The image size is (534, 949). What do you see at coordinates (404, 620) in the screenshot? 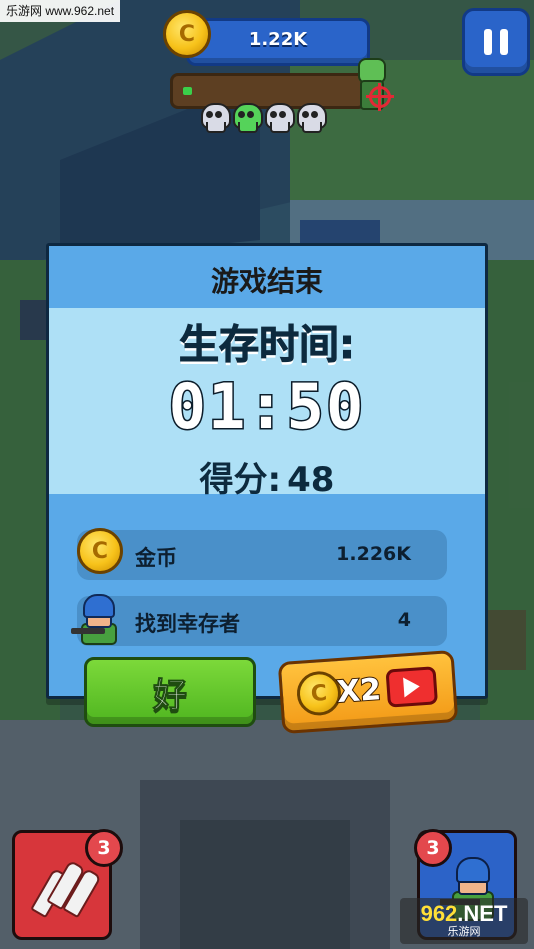
I see `reward-value: 4` at bounding box center [404, 620].